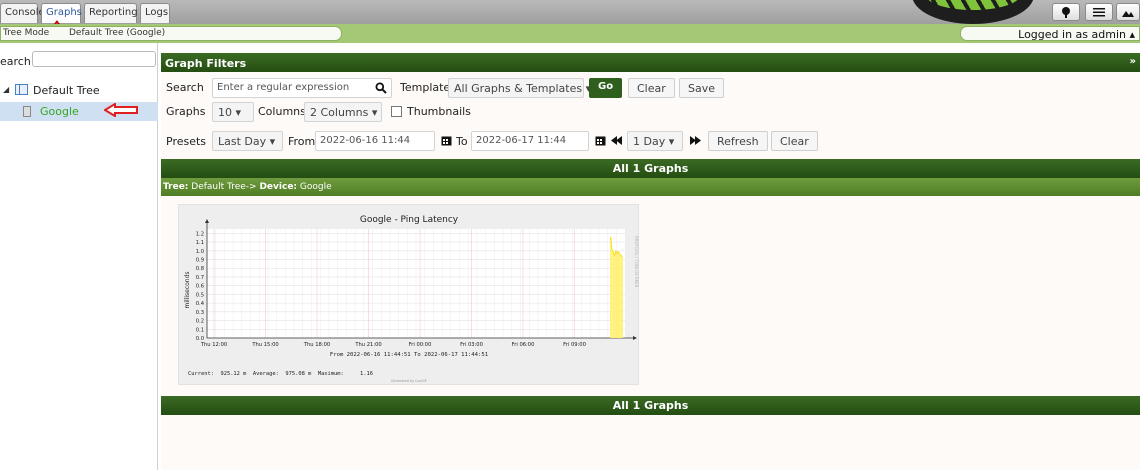 Image resolution: width=1140 pixels, height=470 pixels. What do you see at coordinates (606, 88) in the screenshot?
I see `go-button: Go` at bounding box center [606, 88].